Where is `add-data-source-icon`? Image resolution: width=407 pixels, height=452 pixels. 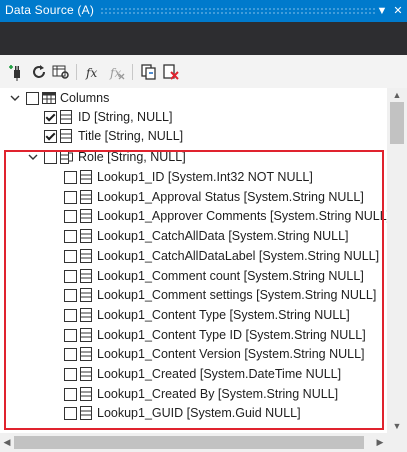
add-data-source-icon is located at coordinates (17, 72).